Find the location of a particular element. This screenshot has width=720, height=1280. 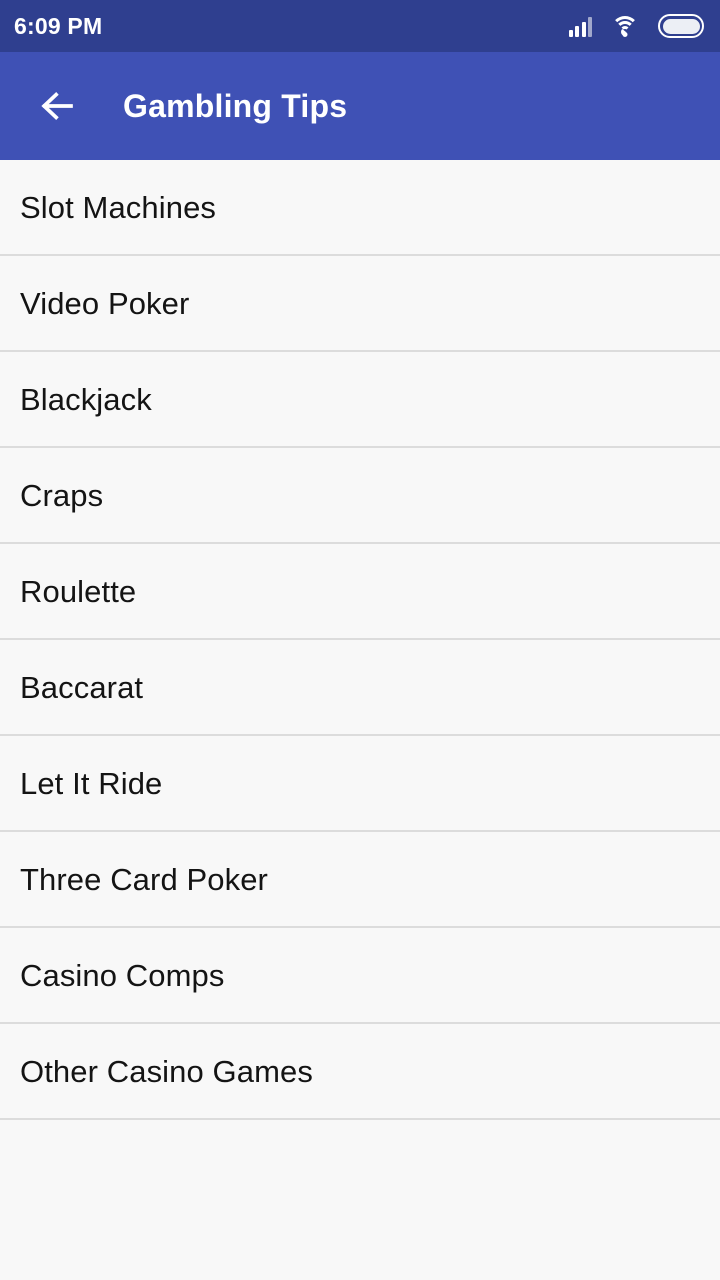

arrow-left-icon is located at coordinates (57, 106).